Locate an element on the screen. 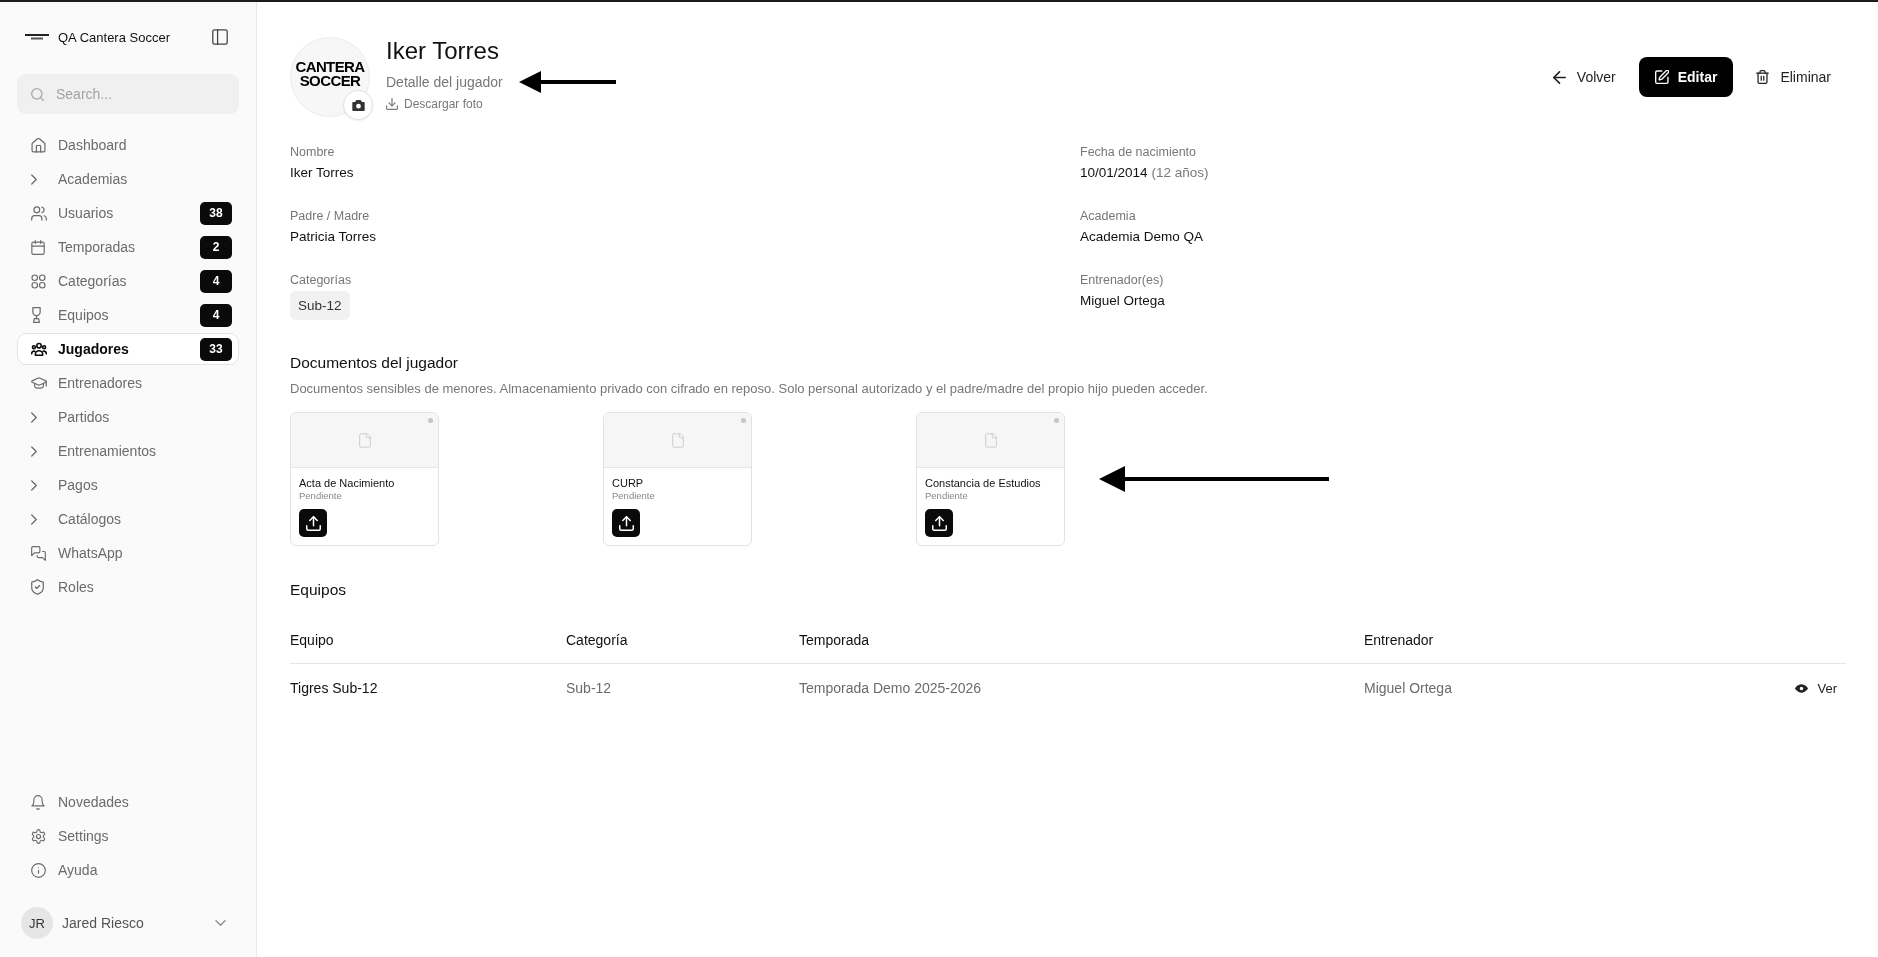  view-button: Ver is located at coordinates (1816, 688).